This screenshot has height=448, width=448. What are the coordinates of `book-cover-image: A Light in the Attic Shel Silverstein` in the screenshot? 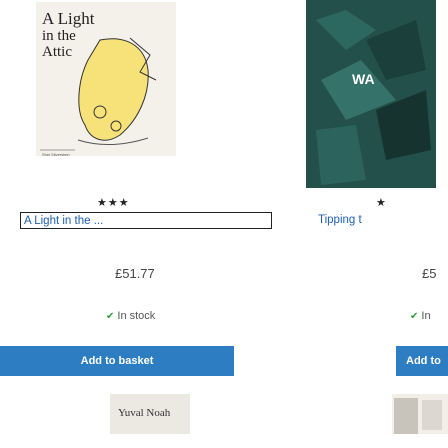 It's located at (106, 80).